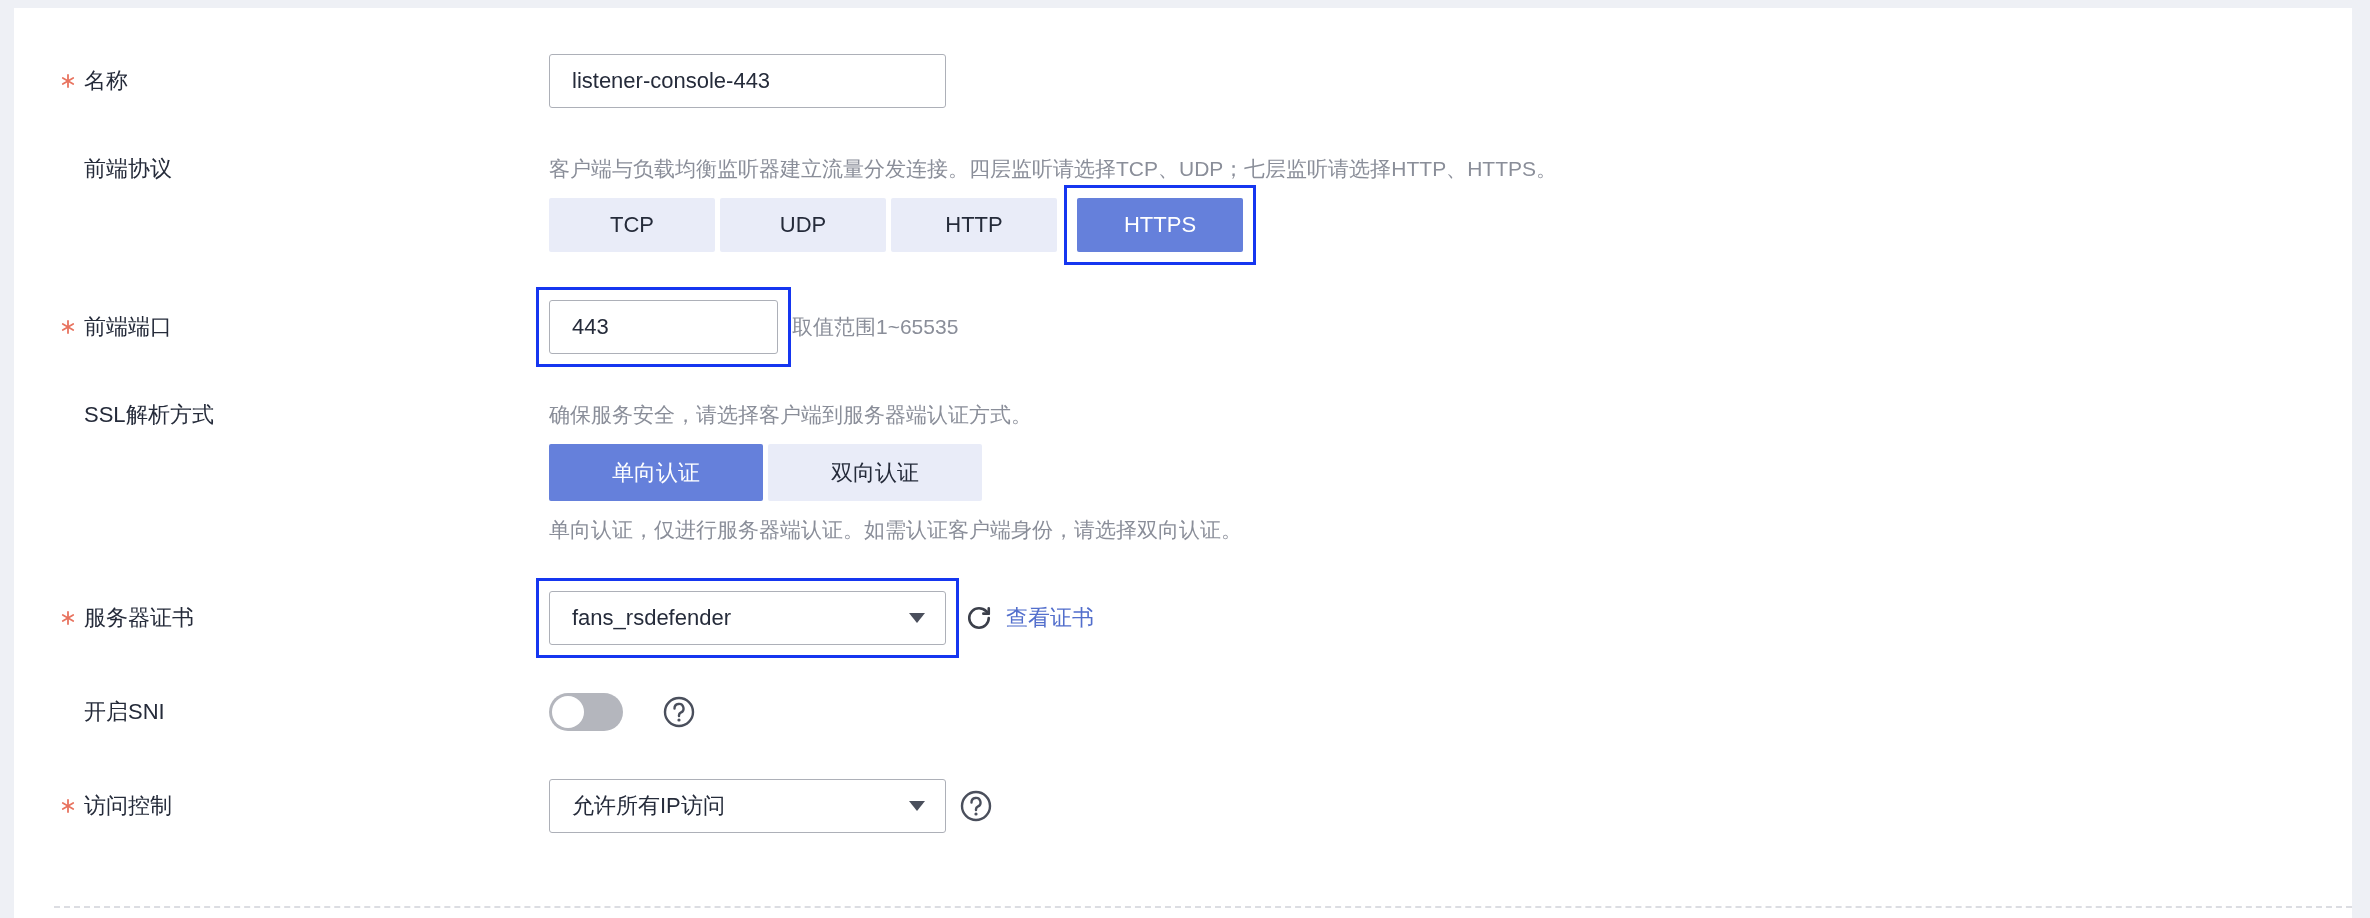 Image resolution: width=2370 pixels, height=918 pixels. What do you see at coordinates (124, 712) in the screenshot?
I see `field-label: 开启SNI` at bounding box center [124, 712].